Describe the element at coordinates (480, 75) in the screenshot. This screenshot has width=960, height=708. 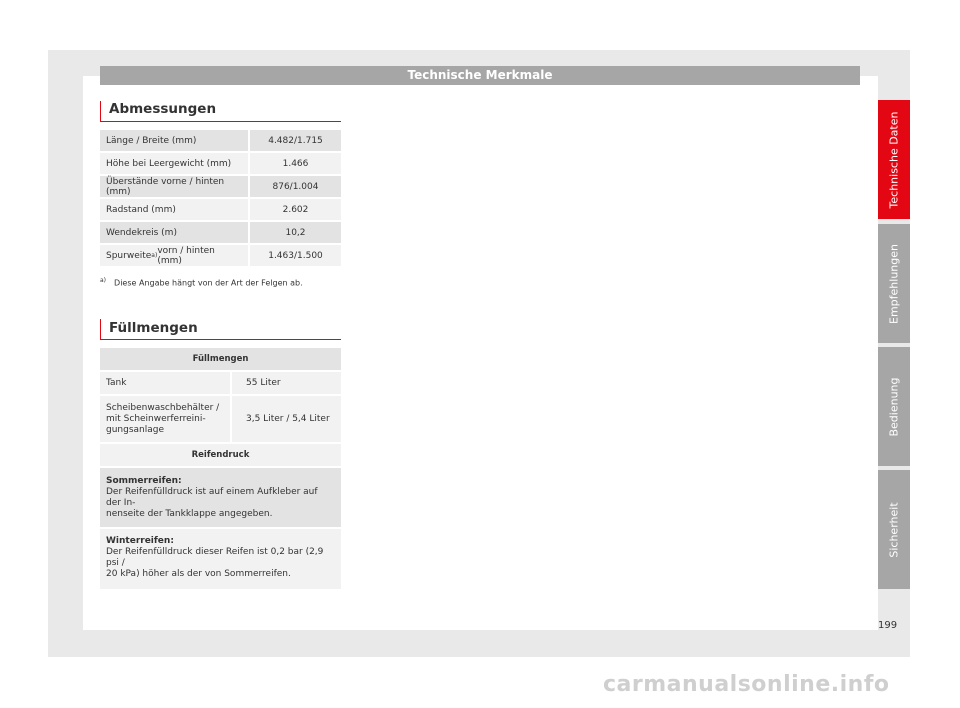
I see `chapter-header: Technische Merkmale` at that location.